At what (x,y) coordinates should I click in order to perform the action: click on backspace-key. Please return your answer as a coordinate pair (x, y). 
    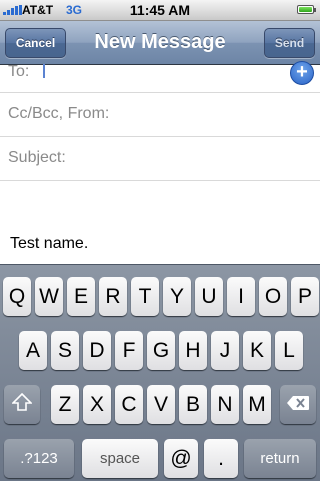
    Looking at the image, I should click on (298, 404).